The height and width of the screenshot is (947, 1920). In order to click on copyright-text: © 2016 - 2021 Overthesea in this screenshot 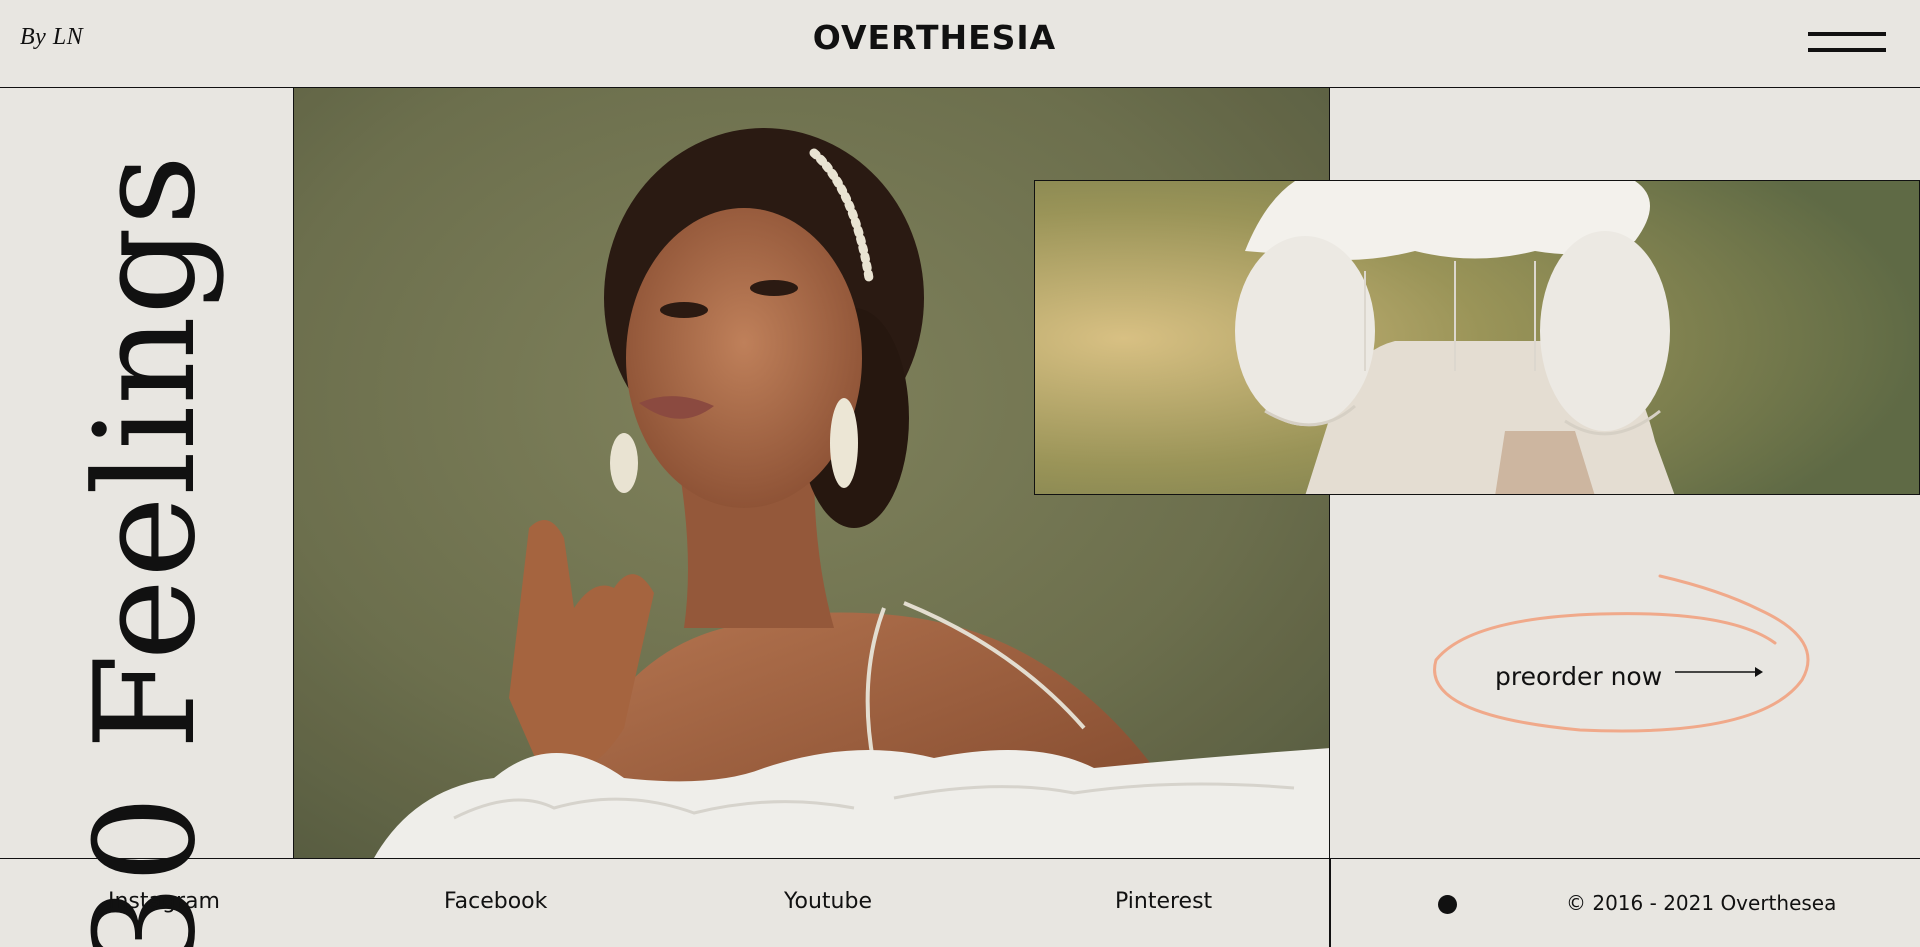, I will do `click(1701, 903)`.